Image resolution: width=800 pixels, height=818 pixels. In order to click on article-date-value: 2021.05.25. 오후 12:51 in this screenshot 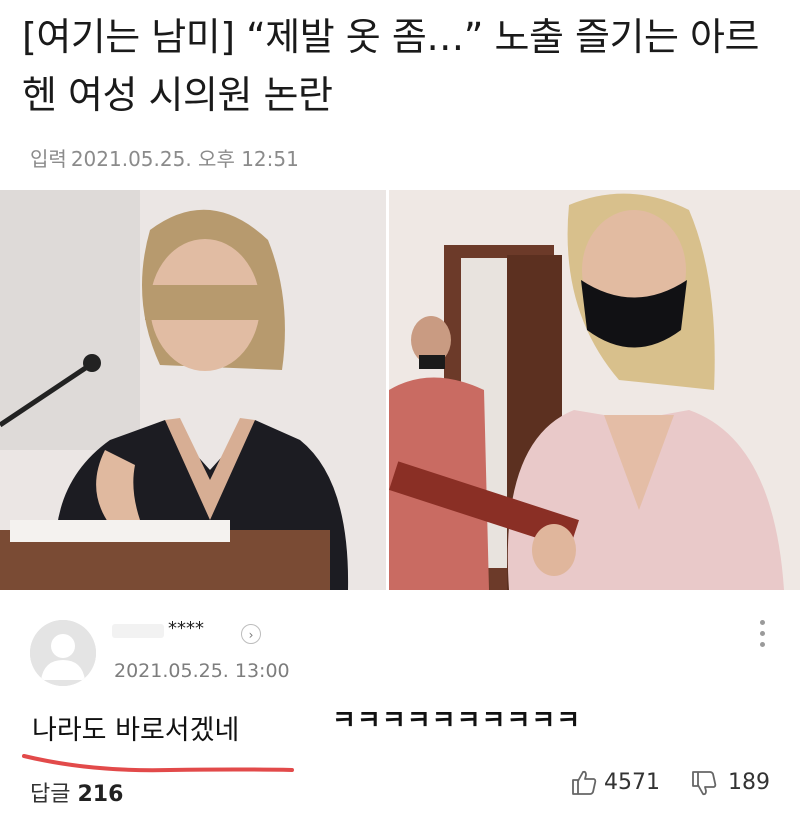, I will do `click(184, 159)`.